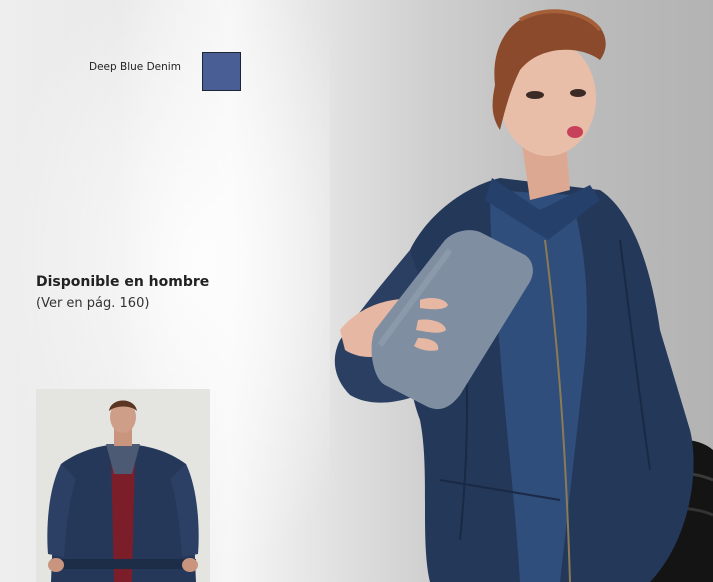 This screenshot has height=582, width=713. Describe the element at coordinates (575, 132) in the screenshot. I see `lips` at that location.